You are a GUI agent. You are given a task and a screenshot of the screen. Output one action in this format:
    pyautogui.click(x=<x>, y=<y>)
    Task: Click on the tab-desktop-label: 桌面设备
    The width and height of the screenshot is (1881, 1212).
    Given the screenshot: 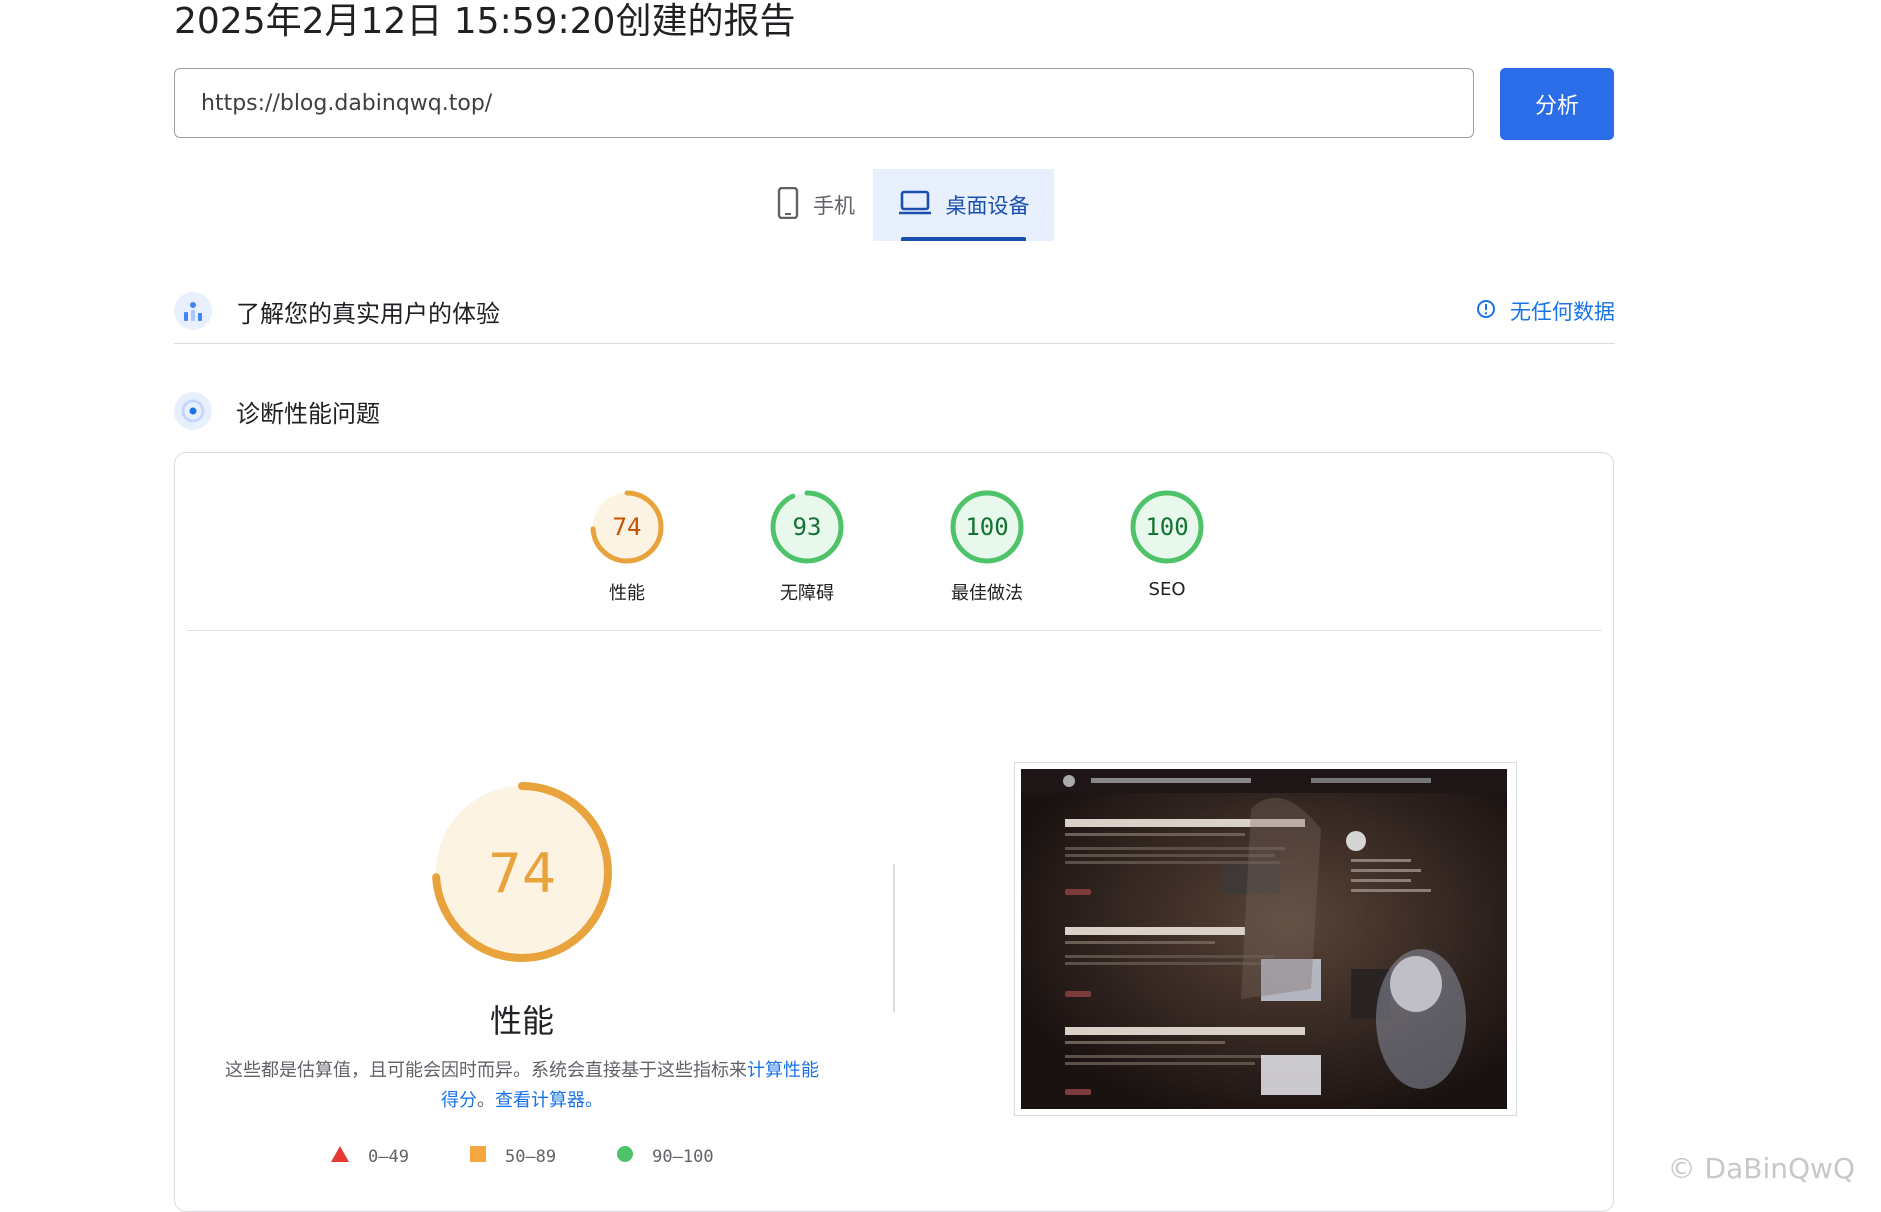 What is the action you would take?
    pyautogui.click(x=987, y=206)
    